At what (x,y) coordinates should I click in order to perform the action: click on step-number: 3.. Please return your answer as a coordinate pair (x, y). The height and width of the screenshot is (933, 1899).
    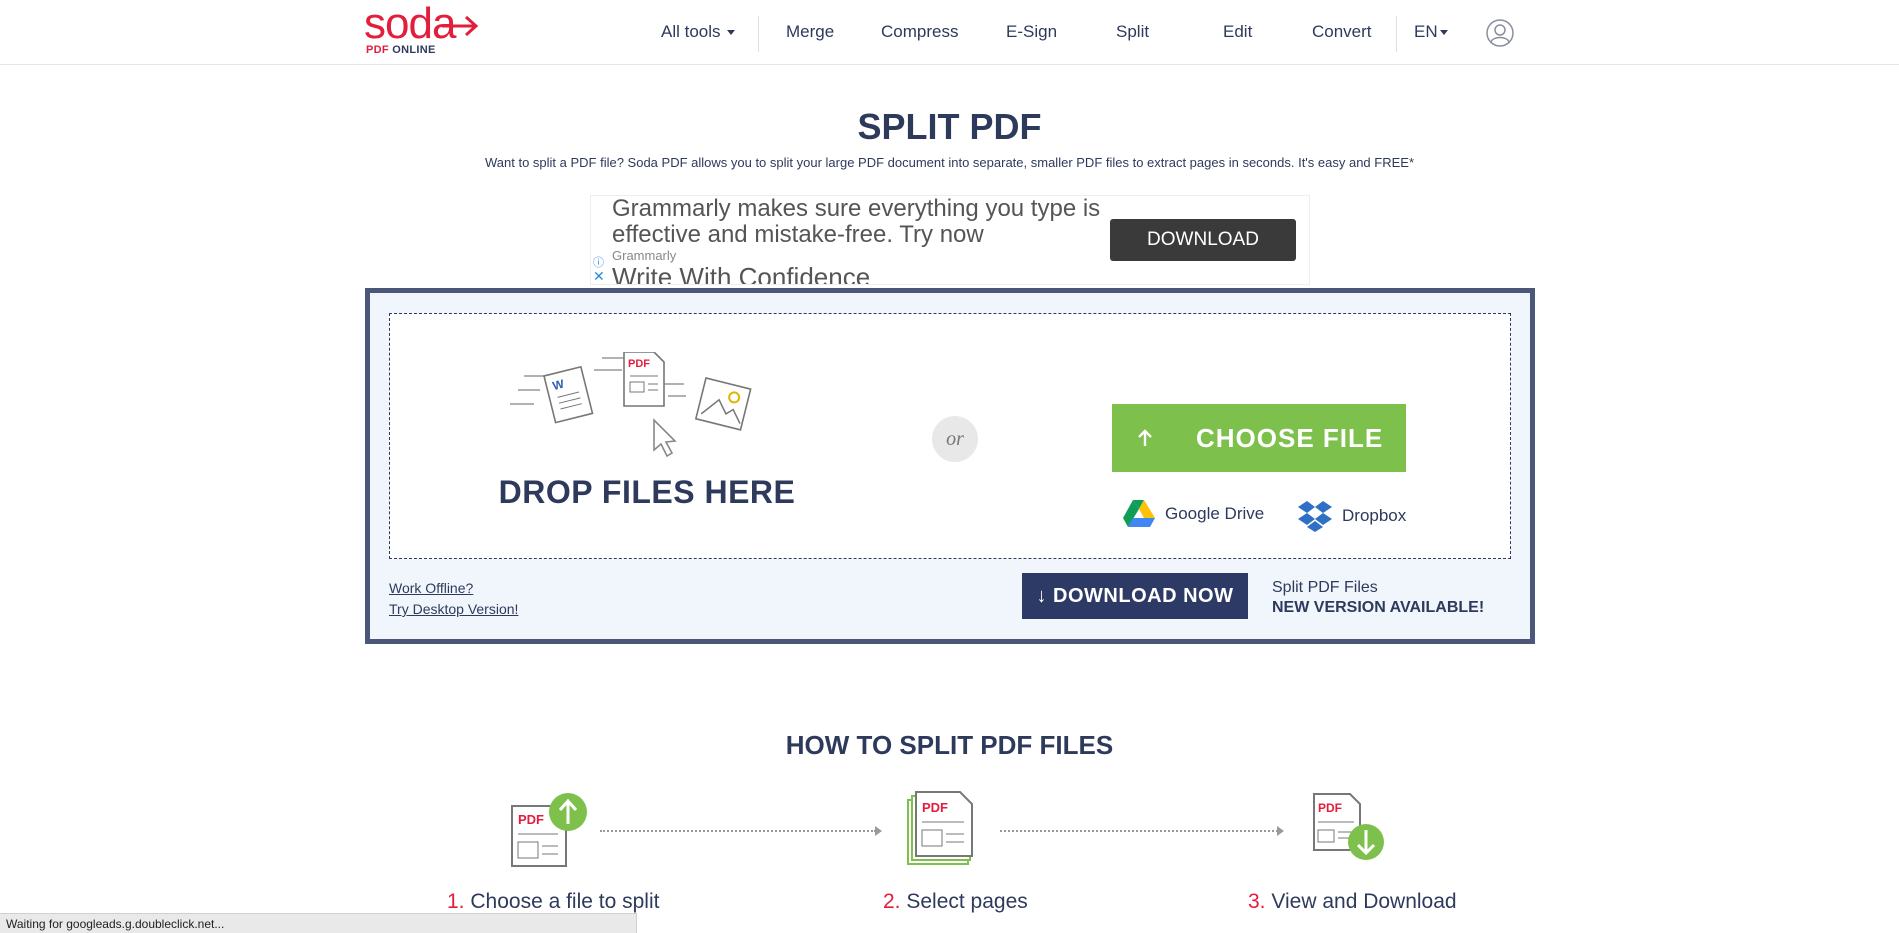
    Looking at the image, I should click on (1257, 901).